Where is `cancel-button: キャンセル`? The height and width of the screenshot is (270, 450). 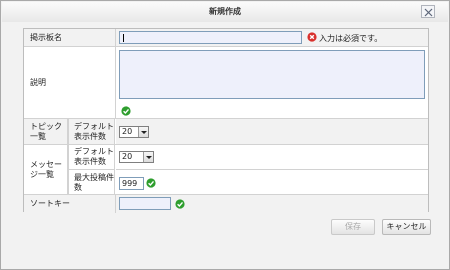
cancel-button: キャンセル is located at coordinates (406, 227).